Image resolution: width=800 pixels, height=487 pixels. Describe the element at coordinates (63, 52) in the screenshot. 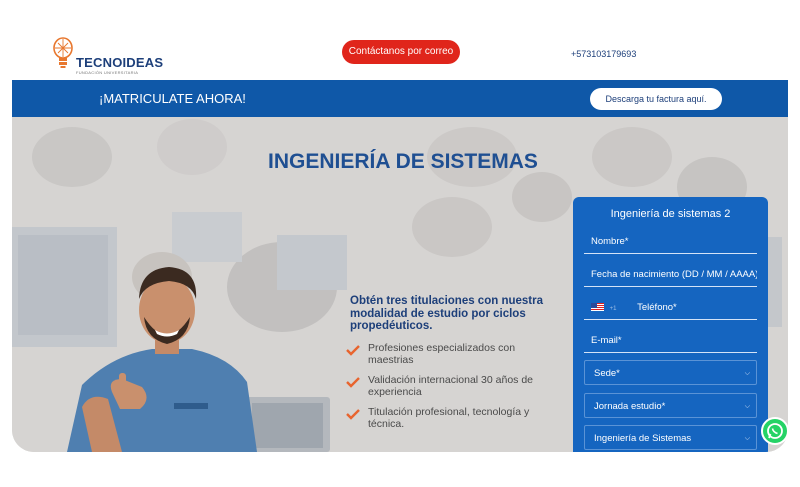

I see `lightbulb-logo-icon` at that location.